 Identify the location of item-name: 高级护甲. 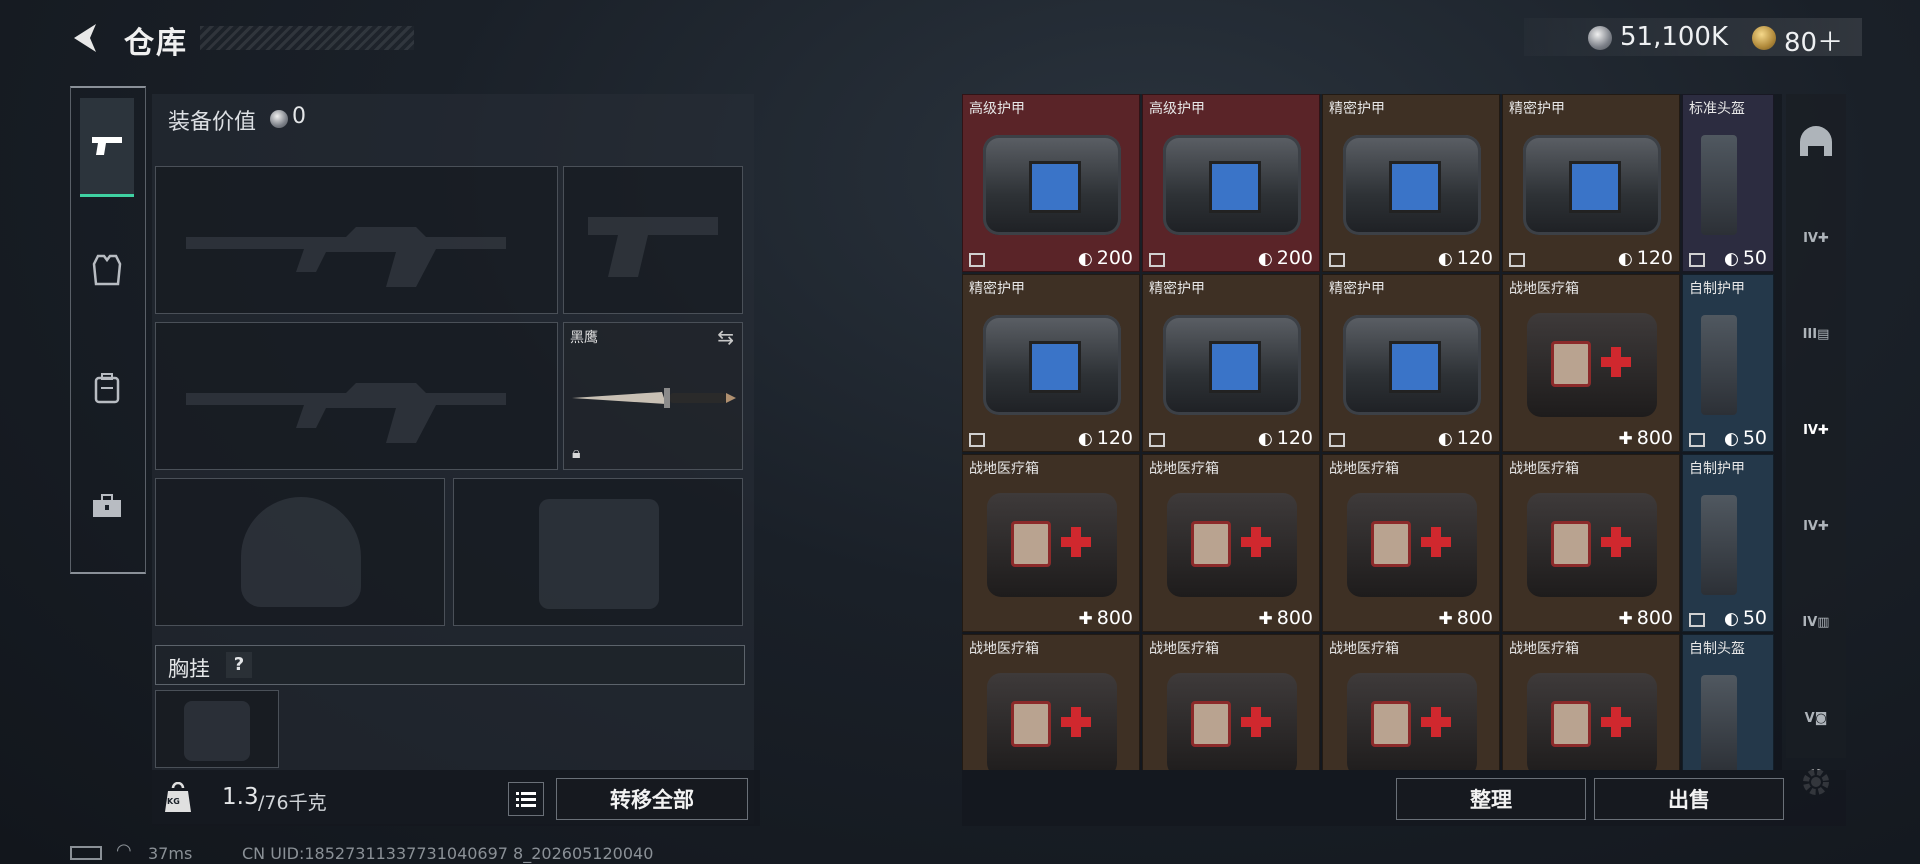
(1177, 109).